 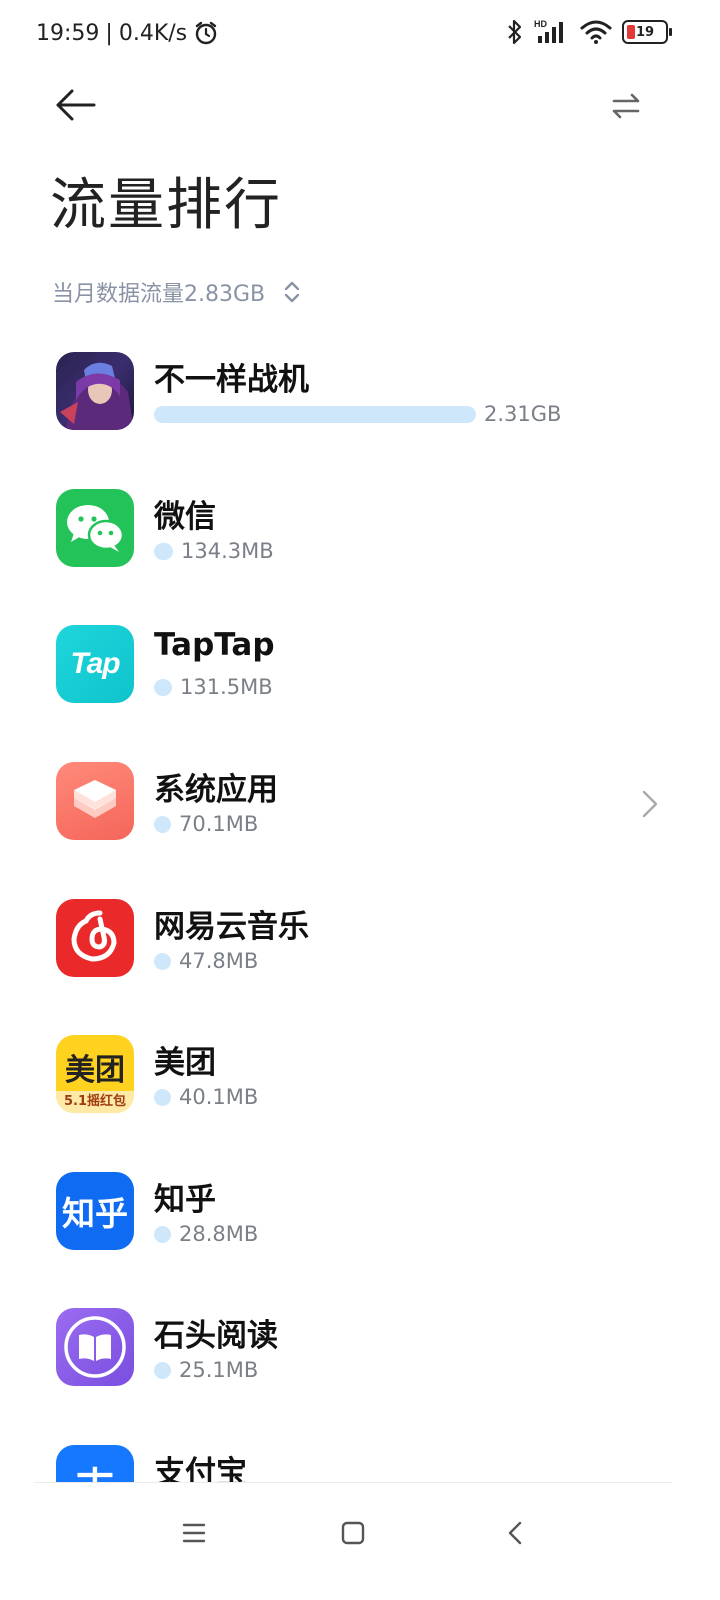 What do you see at coordinates (523, 414) in the screenshot?
I see `usage-amount: 2.31GB` at bounding box center [523, 414].